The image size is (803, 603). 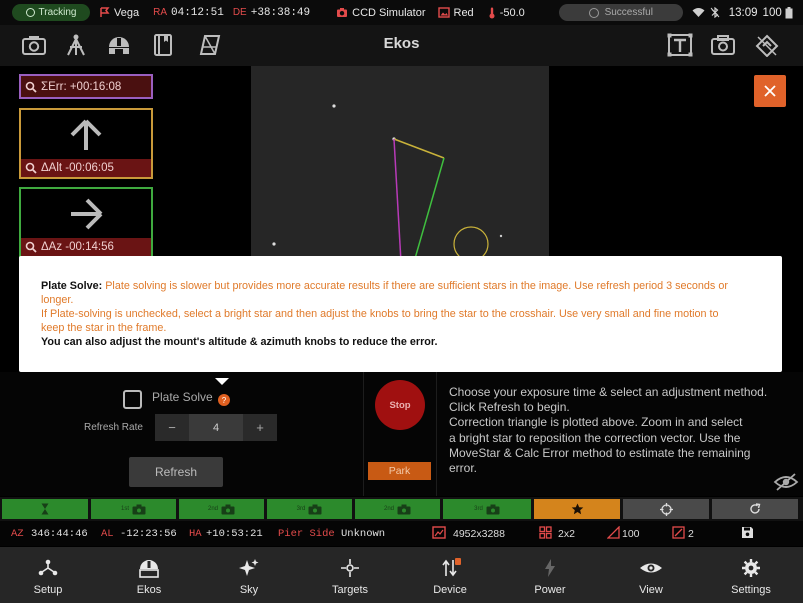 I want to click on binning-value: 2x2, so click(x=566, y=534).